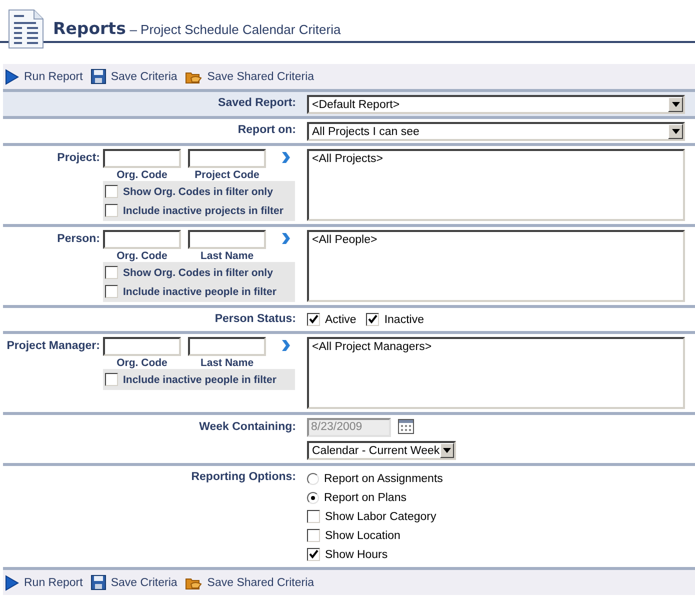 Image resolution: width=695 pixels, height=605 pixels. What do you see at coordinates (496, 131) in the screenshot?
I see `dropdown: All Projects I can see` at bounding box center [496, 131].